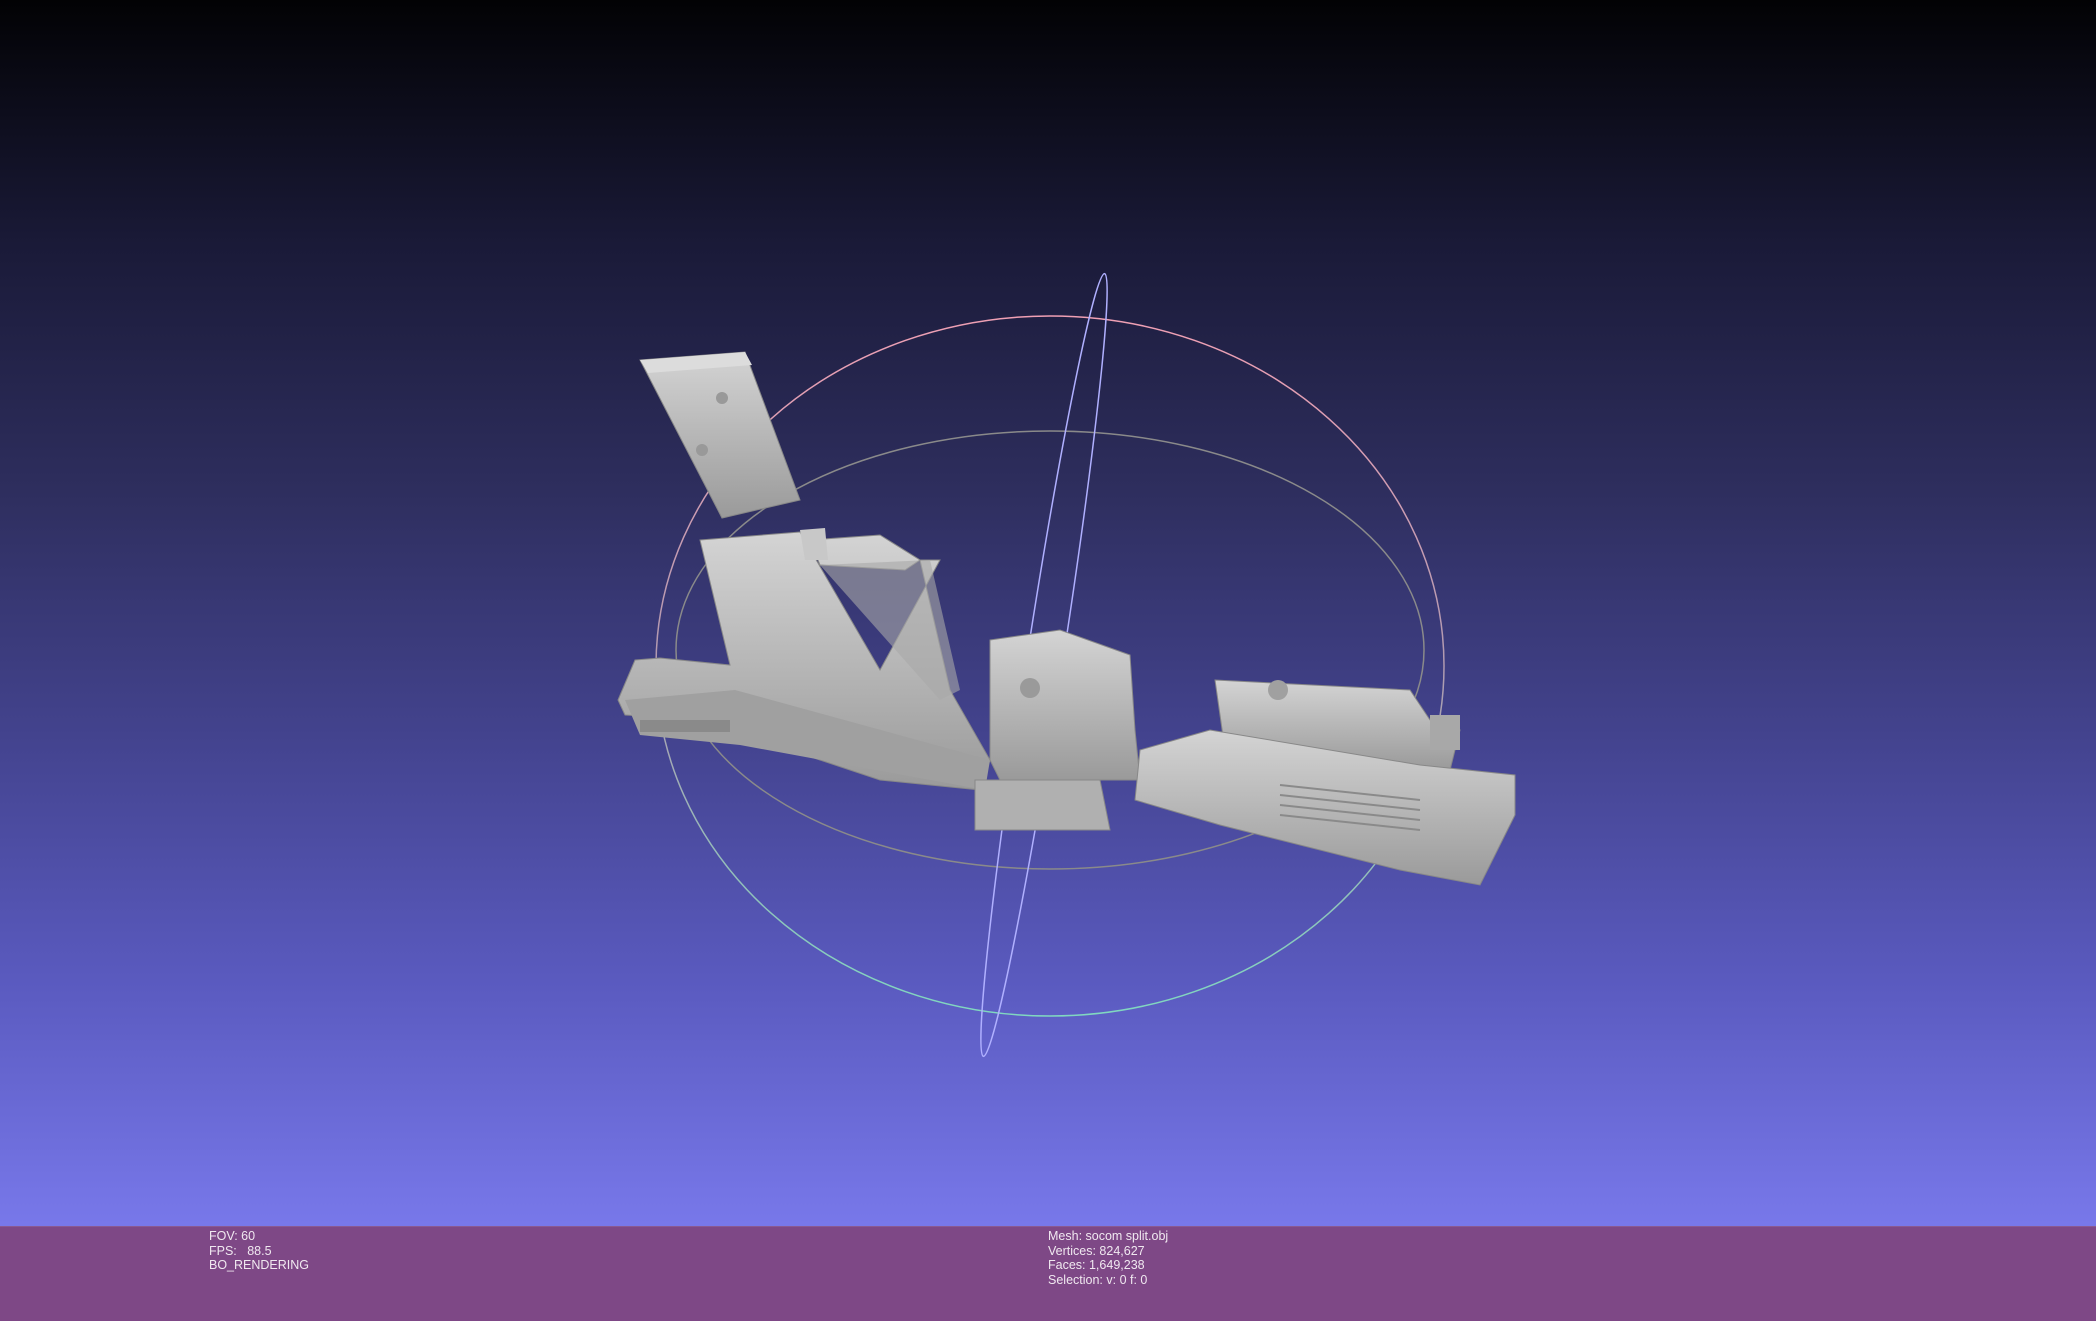 Image resolution: width=2096 pixels, height=1321 pixels. What do you see at coordinates (1096, 1265) in the screenshot?
I see `face-count: Faces: 1,649,238` at bounding box center [1096, 1265].